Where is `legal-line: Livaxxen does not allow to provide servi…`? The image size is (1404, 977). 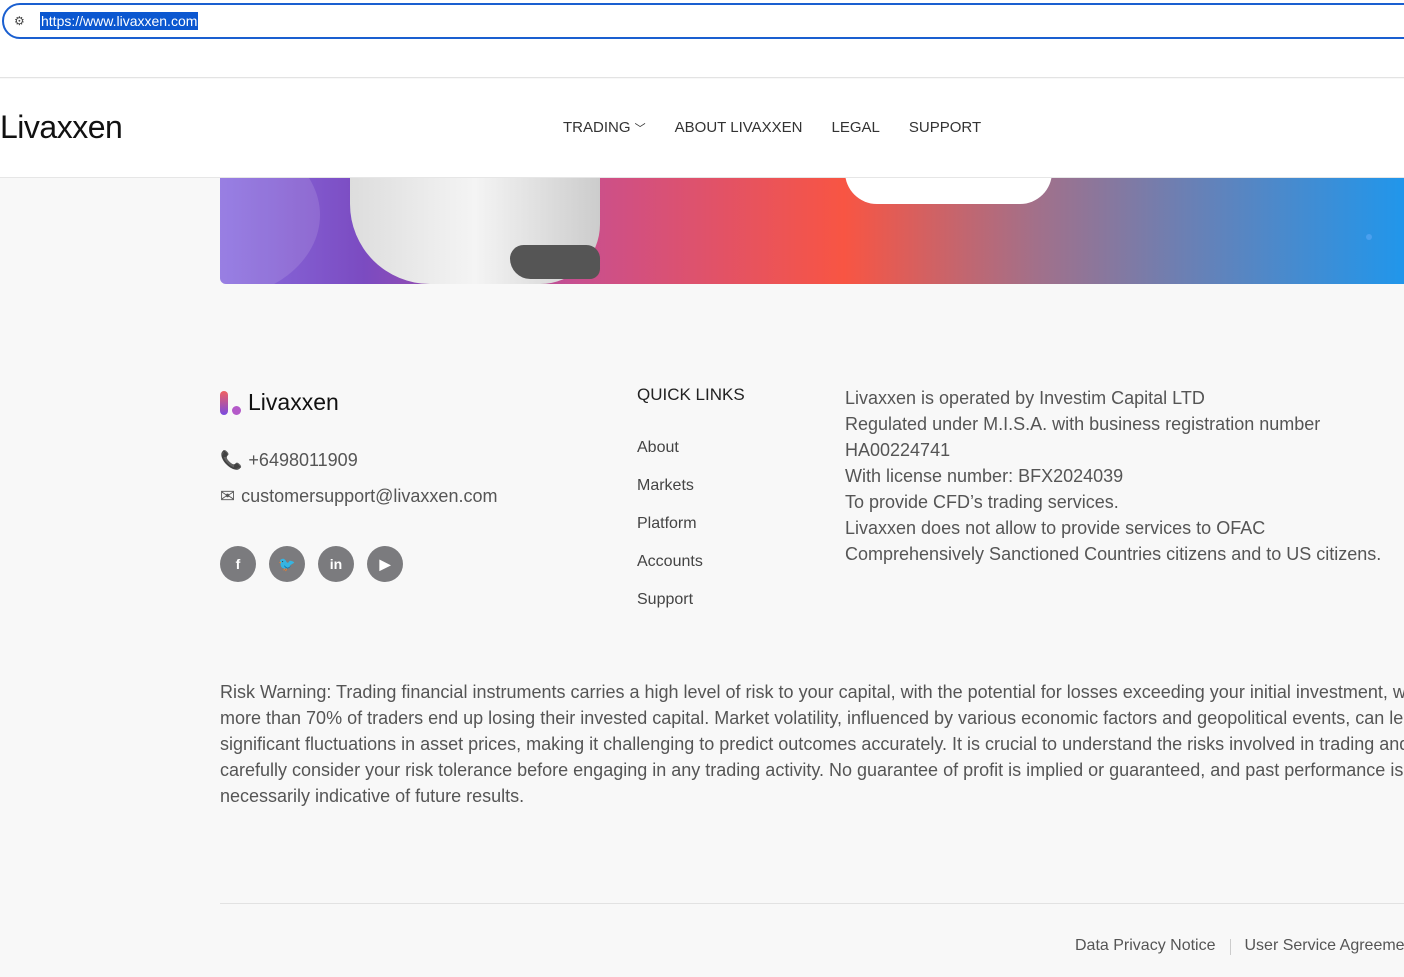 legal-line: Livaxxen does not allow to provide servi… is located at coordinates (1055, 528).